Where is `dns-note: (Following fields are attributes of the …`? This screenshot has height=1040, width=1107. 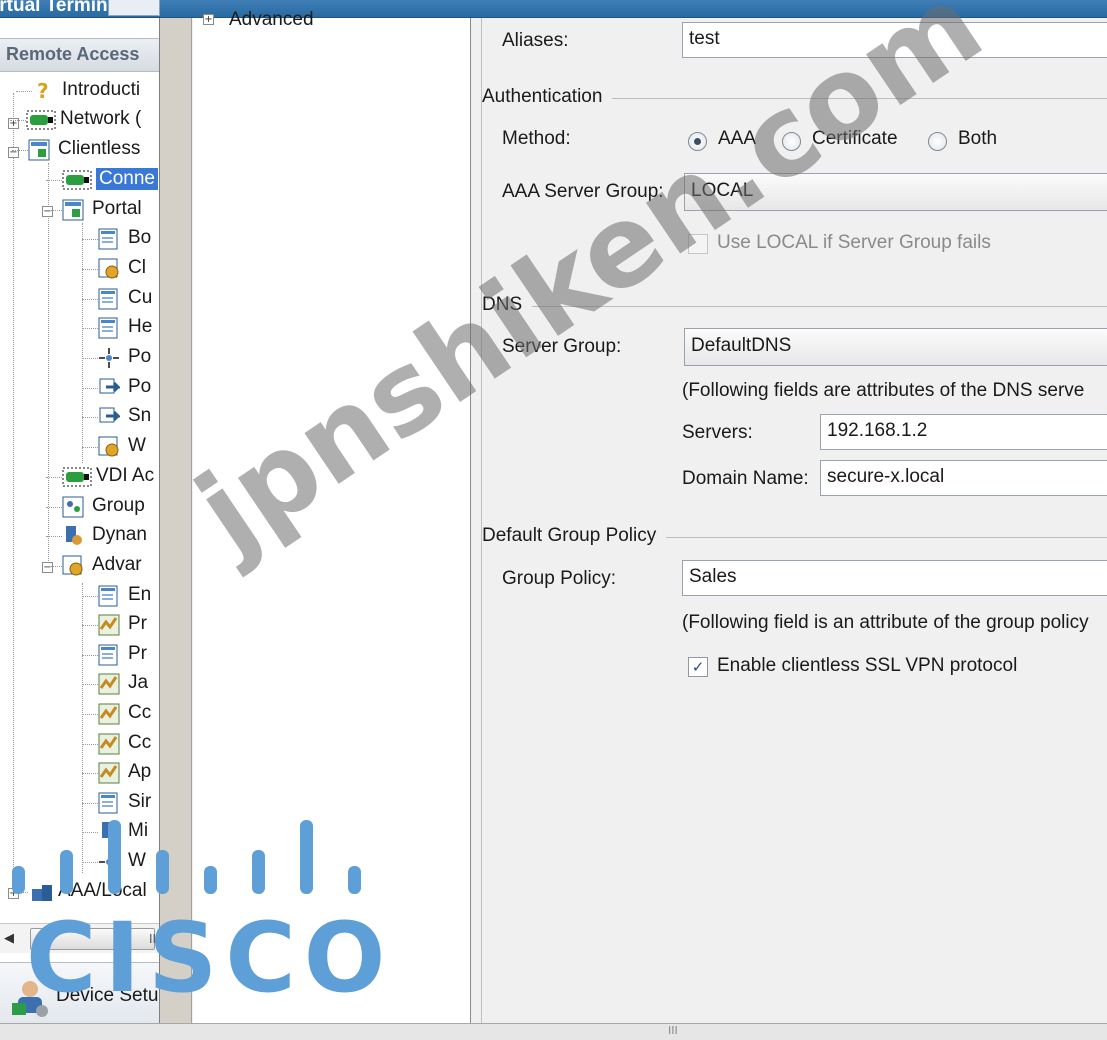 dns-note: (Following fields are attributes of the … is located at coordinates (883, 390).